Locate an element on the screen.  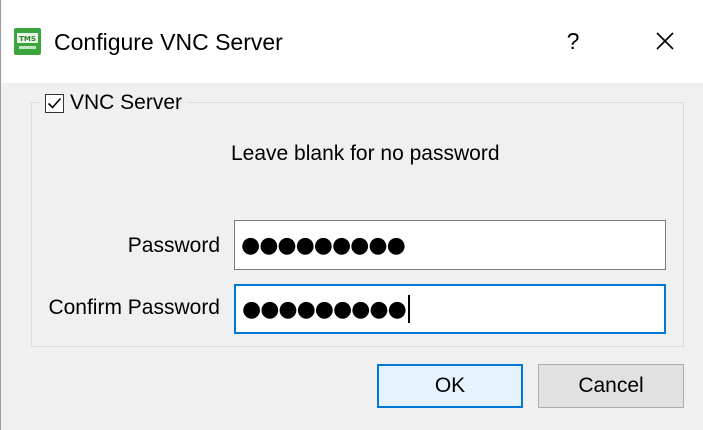
password-label: Password is located at coordinates (173, 245).